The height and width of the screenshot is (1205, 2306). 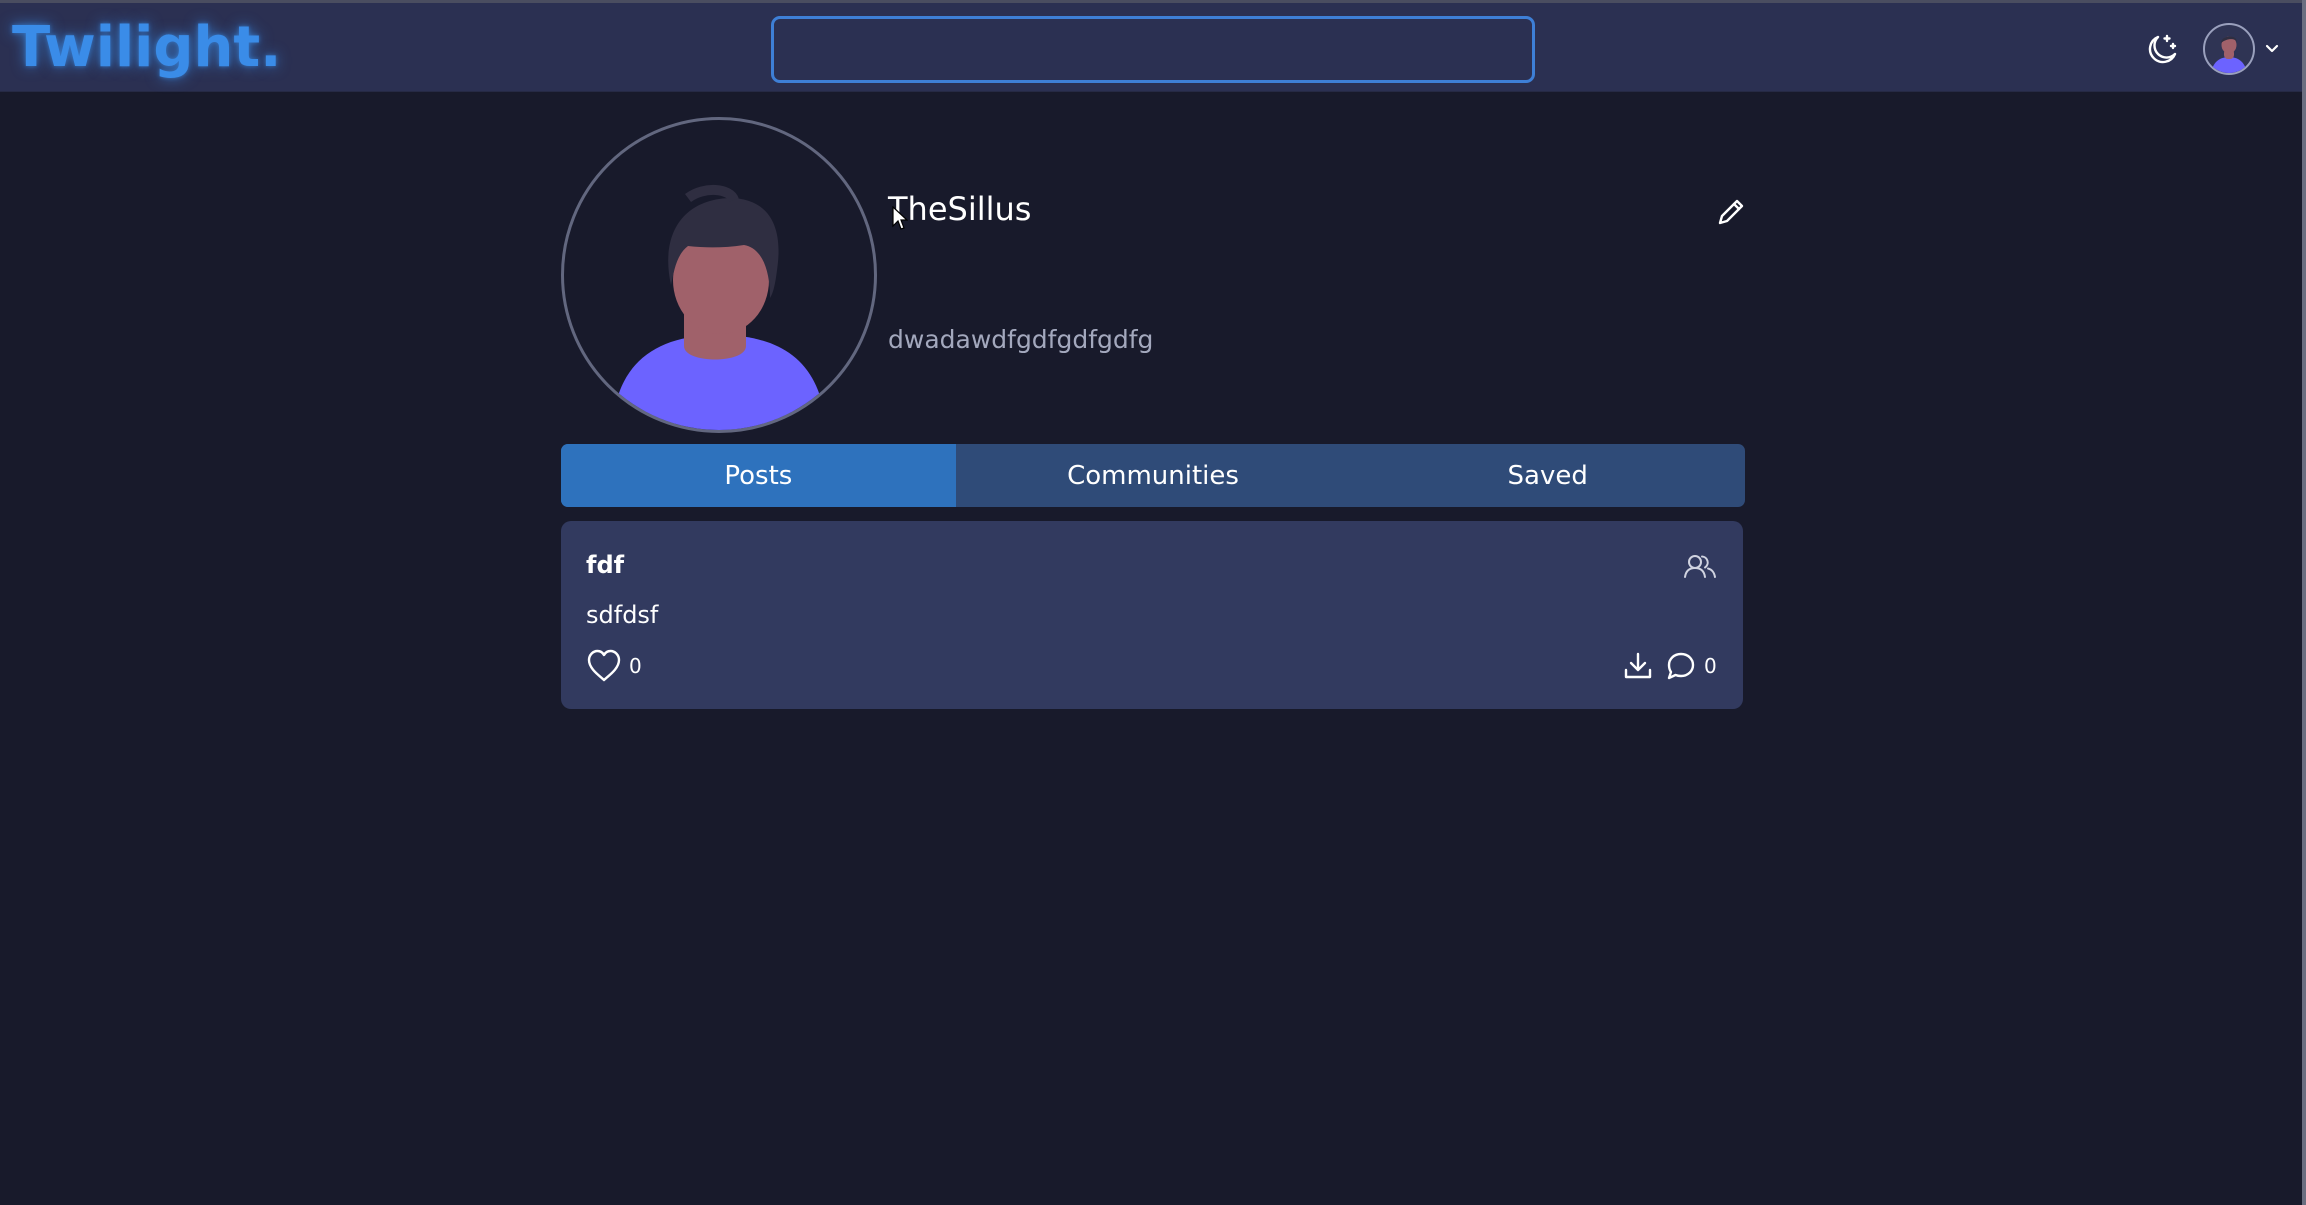 I want to click on comment-icon, so click(x=1681, y=666).